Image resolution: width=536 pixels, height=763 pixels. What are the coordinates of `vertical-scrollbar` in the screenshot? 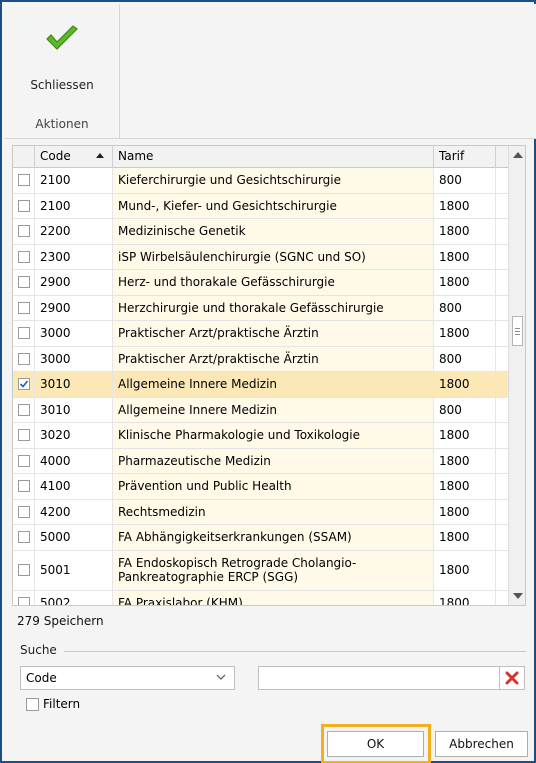 It's located at (516, 375).